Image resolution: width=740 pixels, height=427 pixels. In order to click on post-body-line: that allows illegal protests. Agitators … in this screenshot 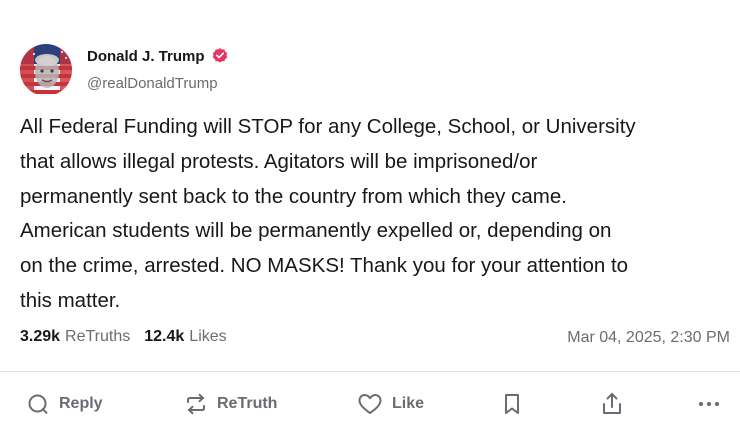, I will do `click(279, 161)`.